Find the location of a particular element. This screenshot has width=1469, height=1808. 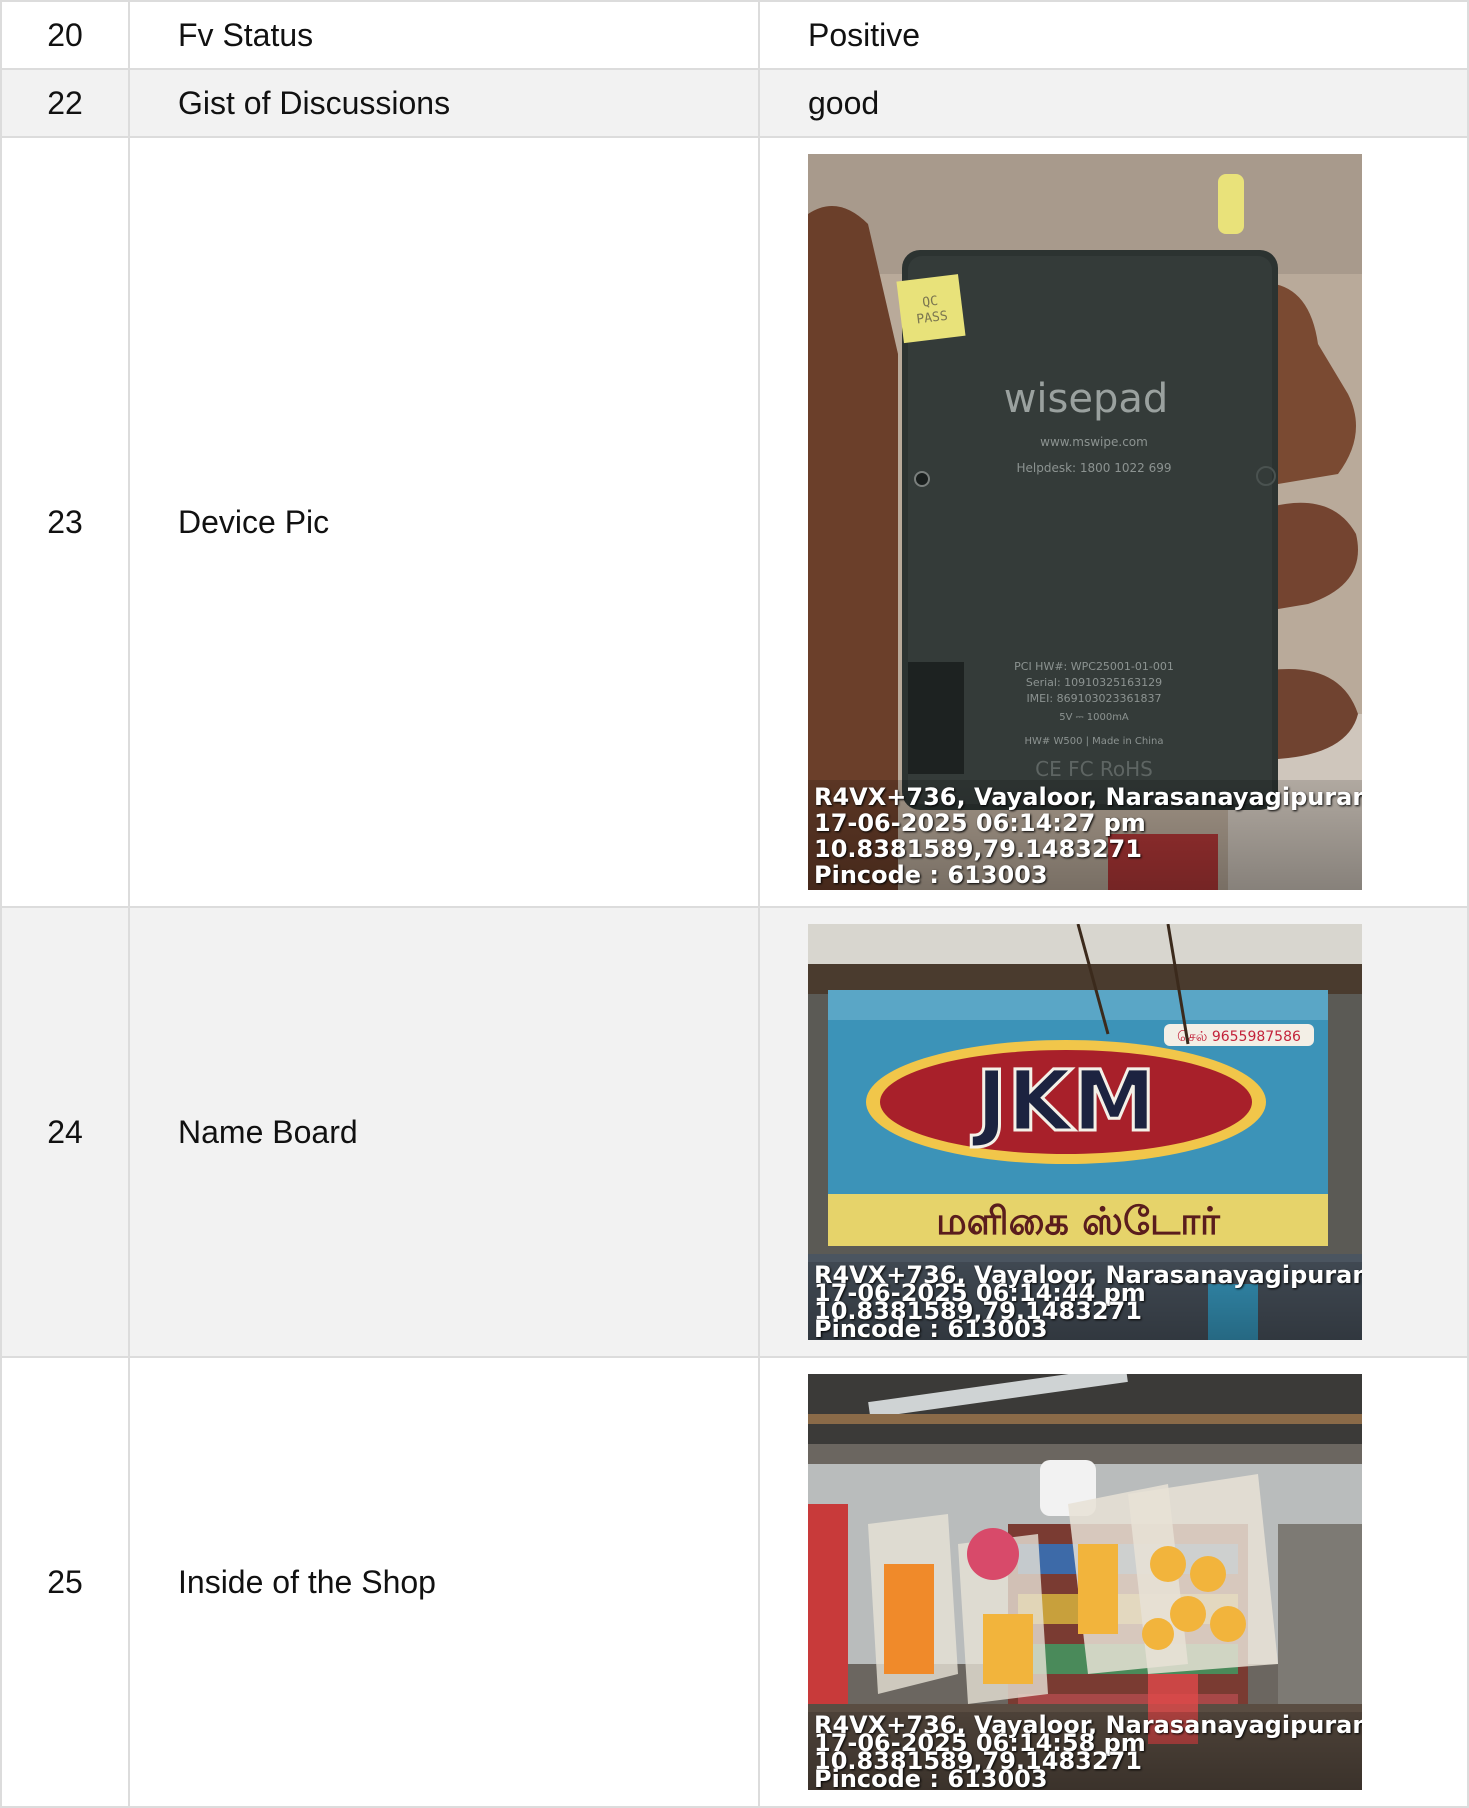

geo-coordinates: 10.8381589,79.1483271 is located at coordinates (978, 849).